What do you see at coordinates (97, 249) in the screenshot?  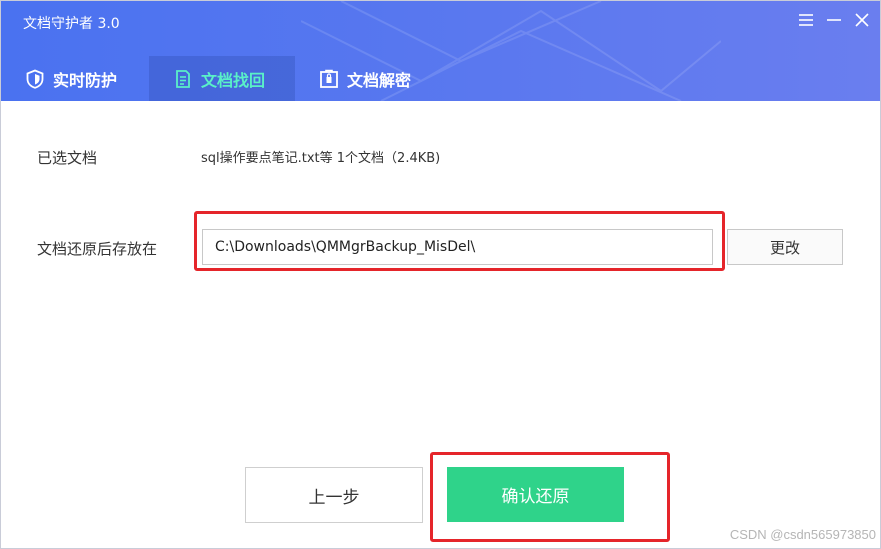 I see `save-location-label: 文档还原后存放在` at bounding box center [97, 249].